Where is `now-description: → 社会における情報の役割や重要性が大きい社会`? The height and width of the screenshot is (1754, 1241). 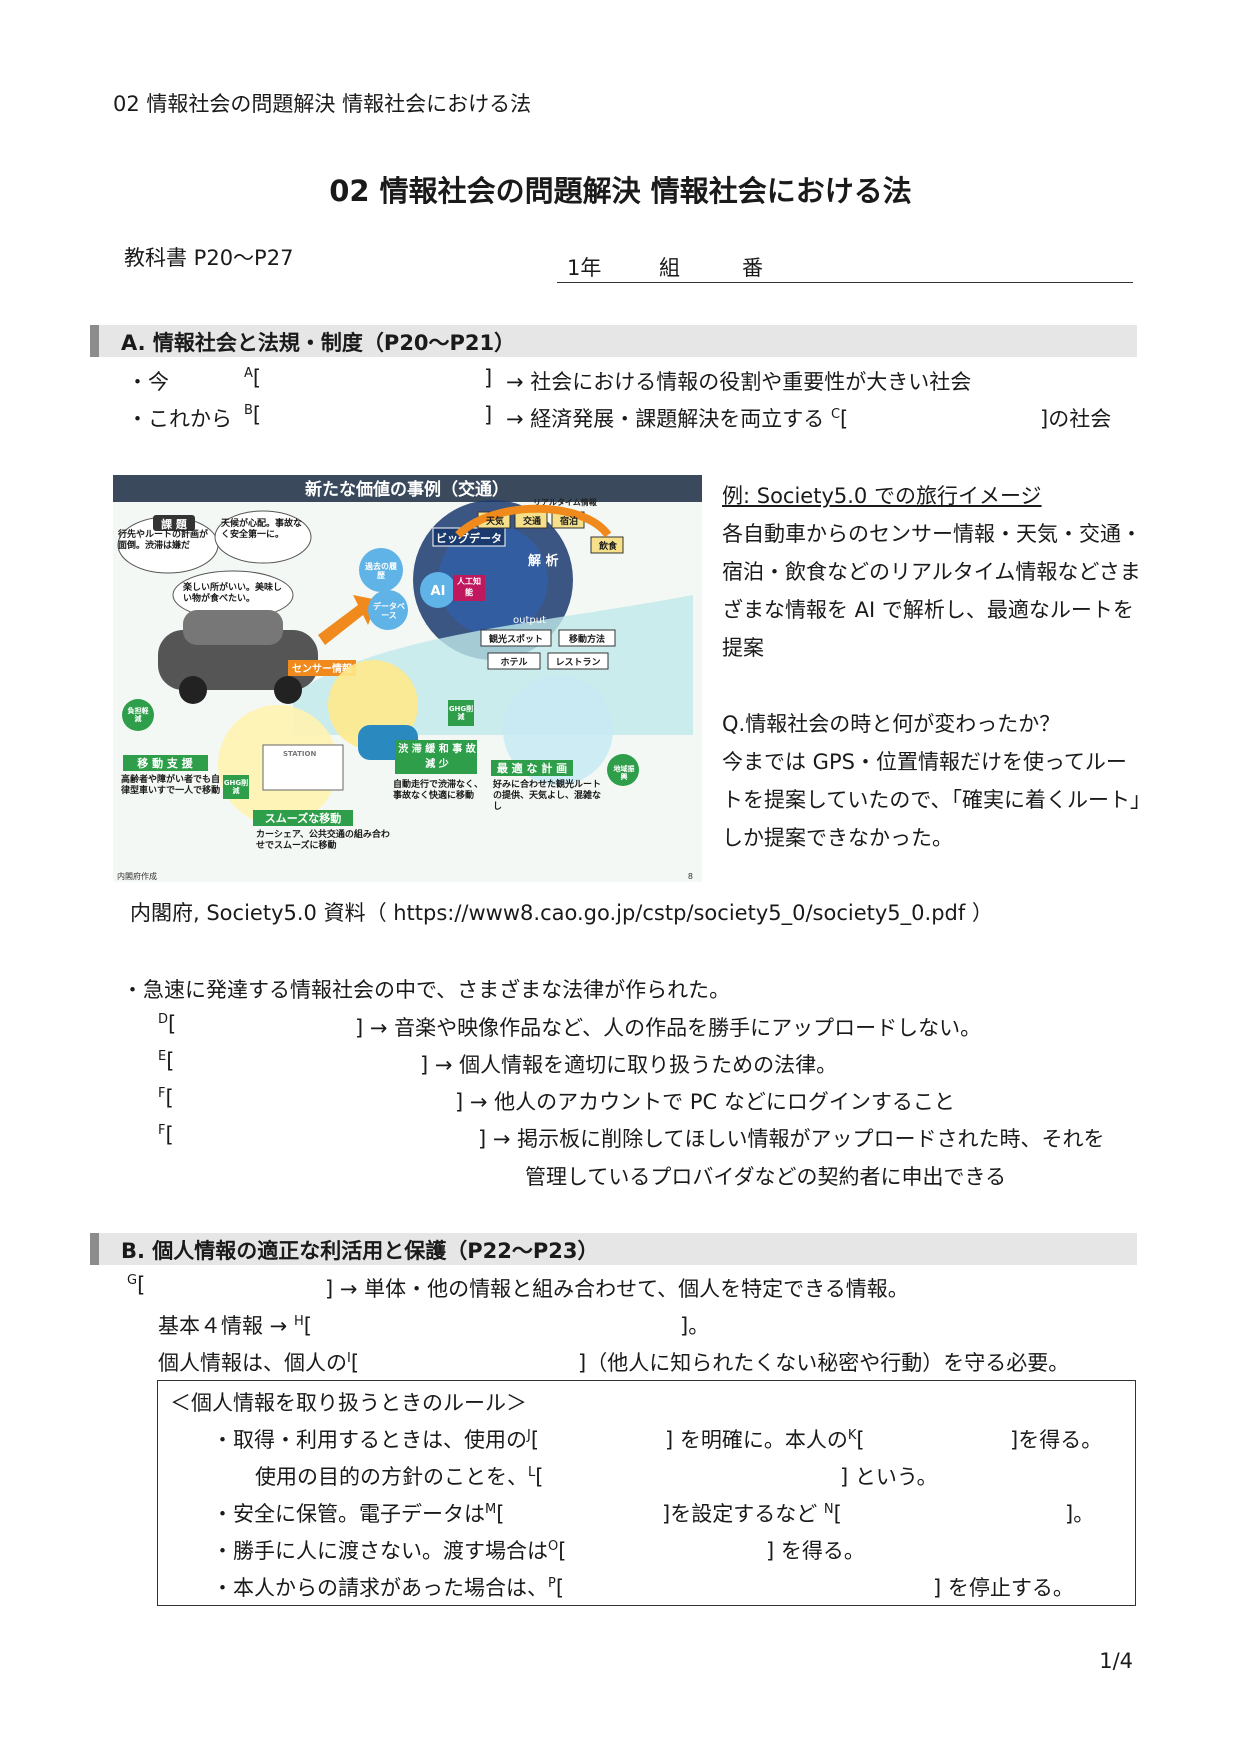 now-description: → 社会における情報の役割や重要性が大きい社会 is located at coordinates (739, 382).